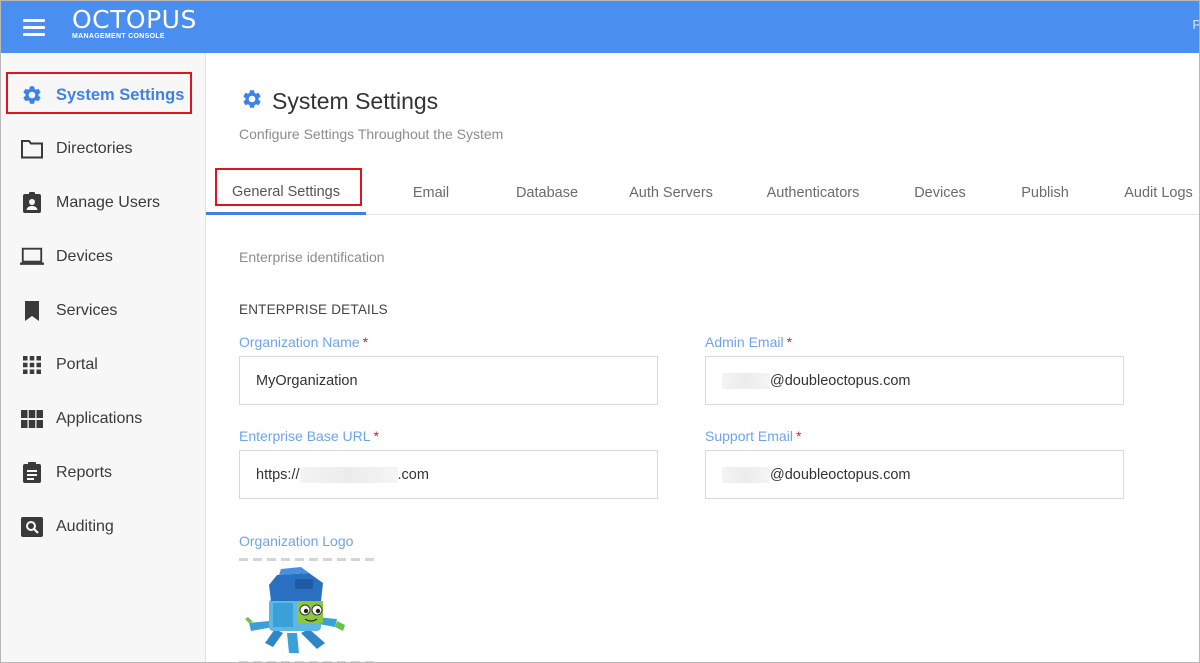 The height and width of the screenshot is (663, 1200). Describe the element at coordinates (914, 380) in the screenshot. I see `admin-email-input: @doubleoctopus.com` at that location.